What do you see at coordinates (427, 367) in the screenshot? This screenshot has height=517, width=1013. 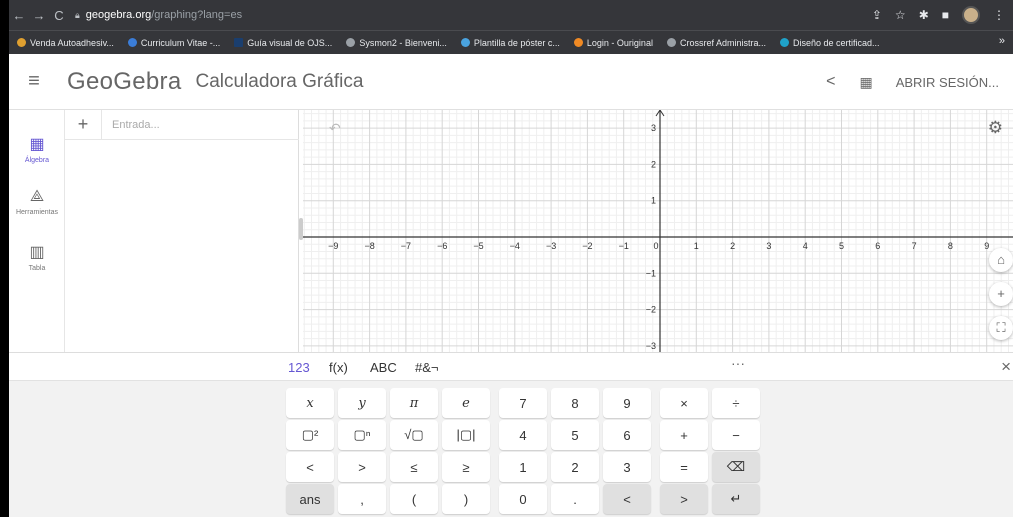 I see `tab-symbols: #&¬` at bounding box center [427, 367].